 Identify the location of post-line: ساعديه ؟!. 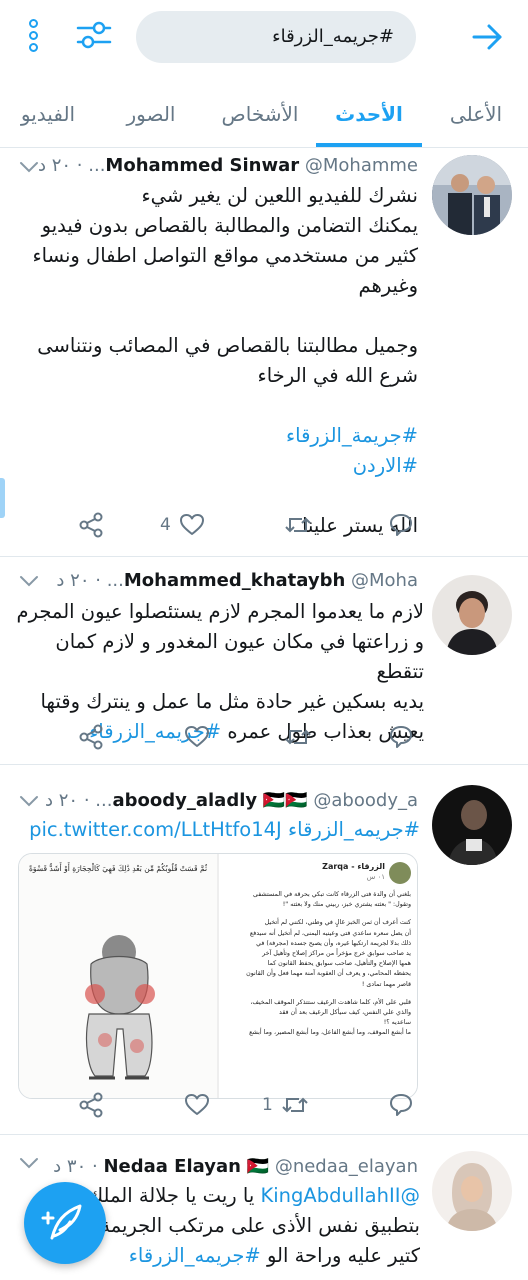
(397, 1023).